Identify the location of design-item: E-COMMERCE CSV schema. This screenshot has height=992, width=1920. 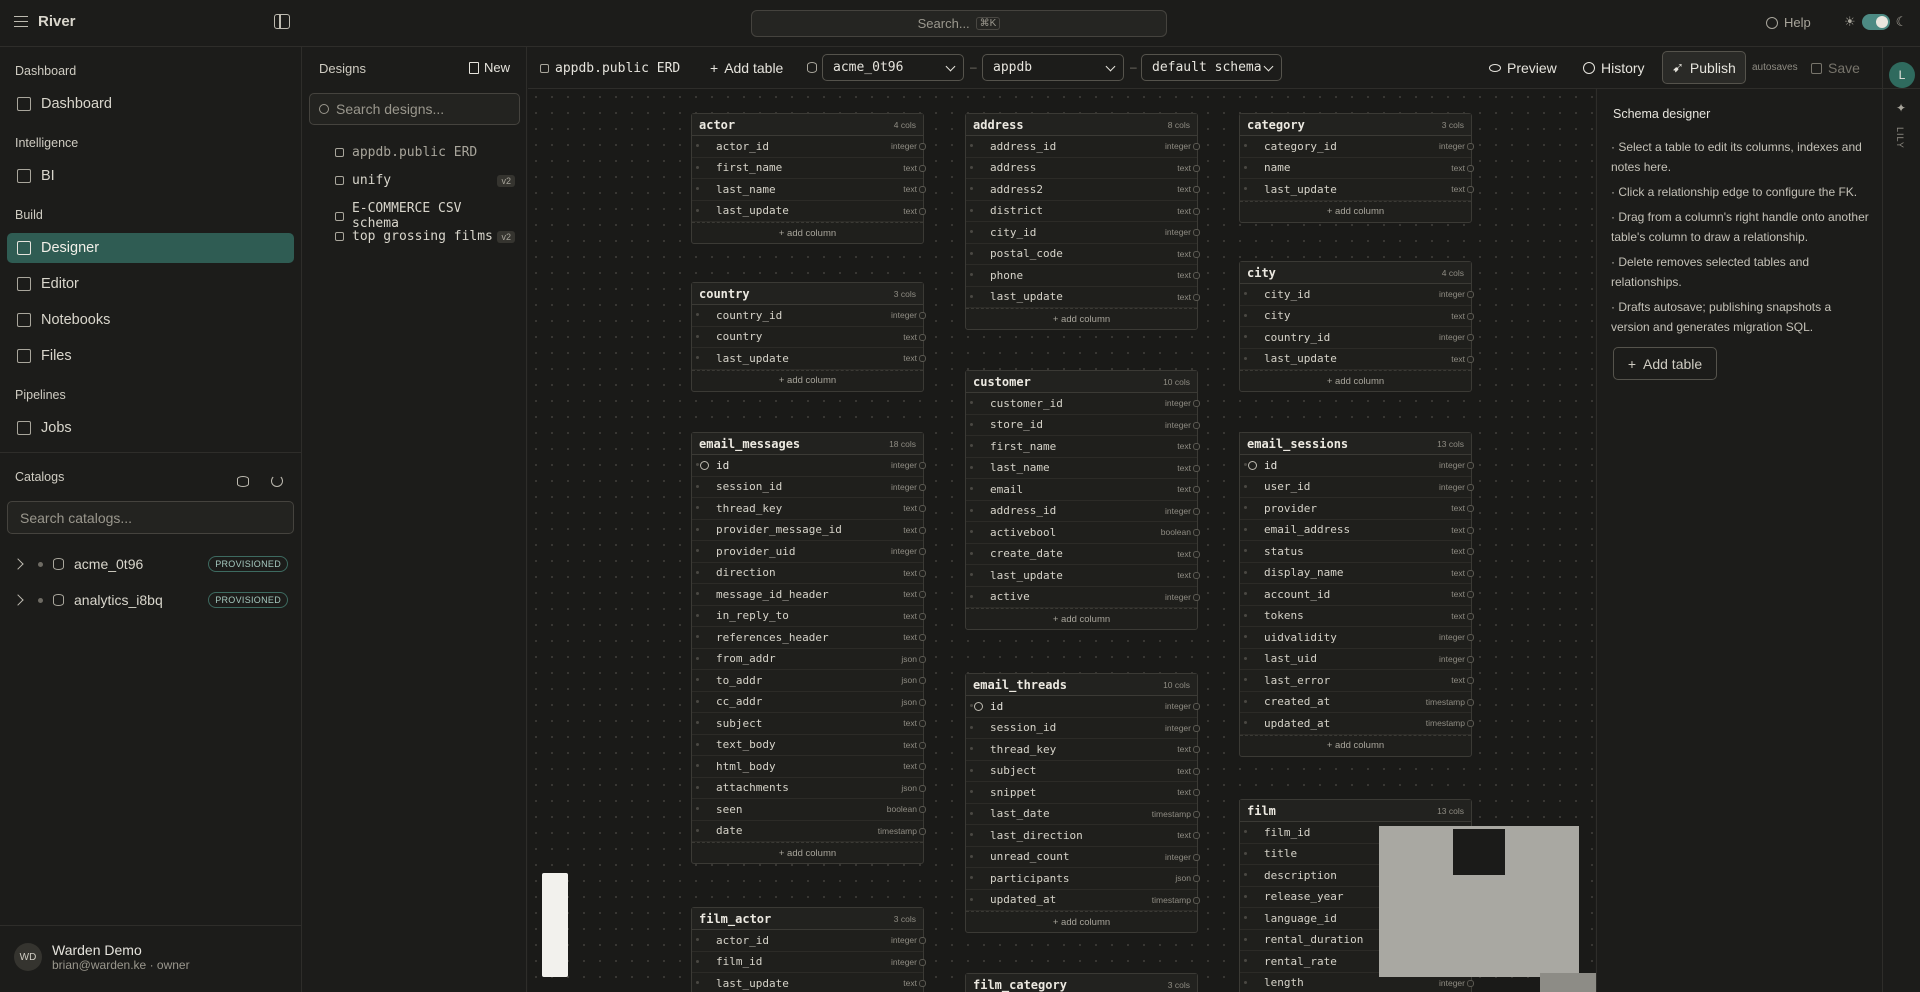
(425, 216).